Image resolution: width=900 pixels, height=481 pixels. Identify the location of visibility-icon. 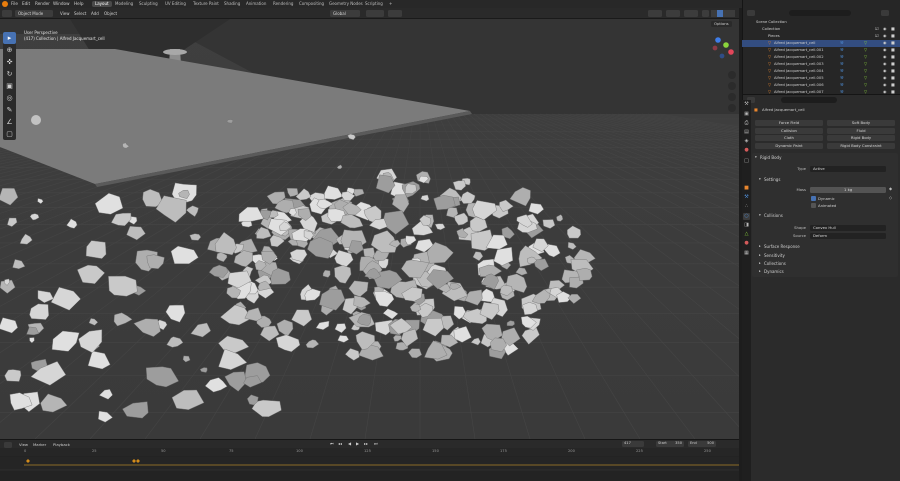
(655, 13).